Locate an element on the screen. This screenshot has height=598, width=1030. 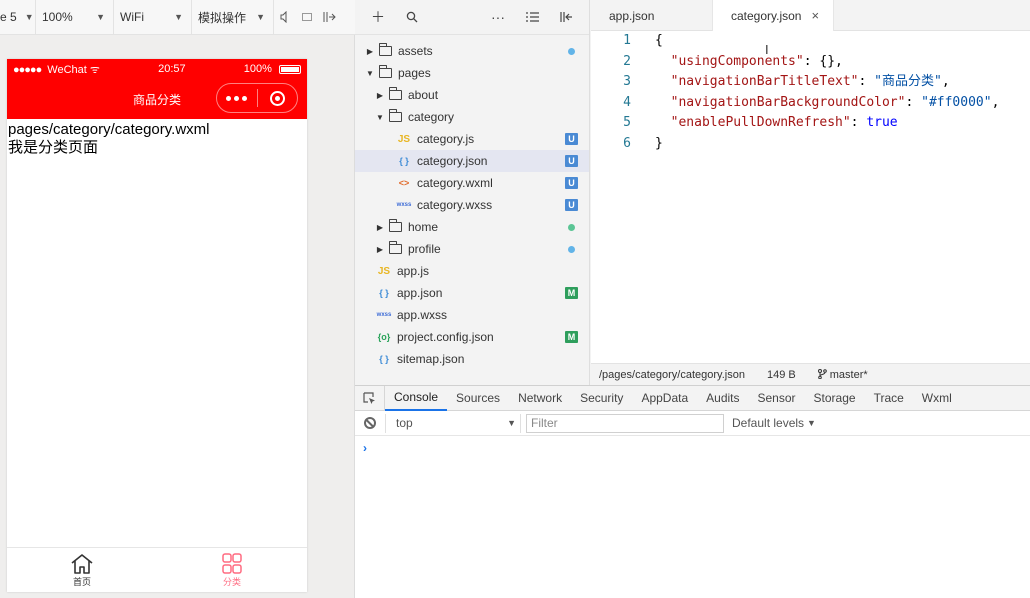
tab-storage: Storage is located at coordinates (835, 398).